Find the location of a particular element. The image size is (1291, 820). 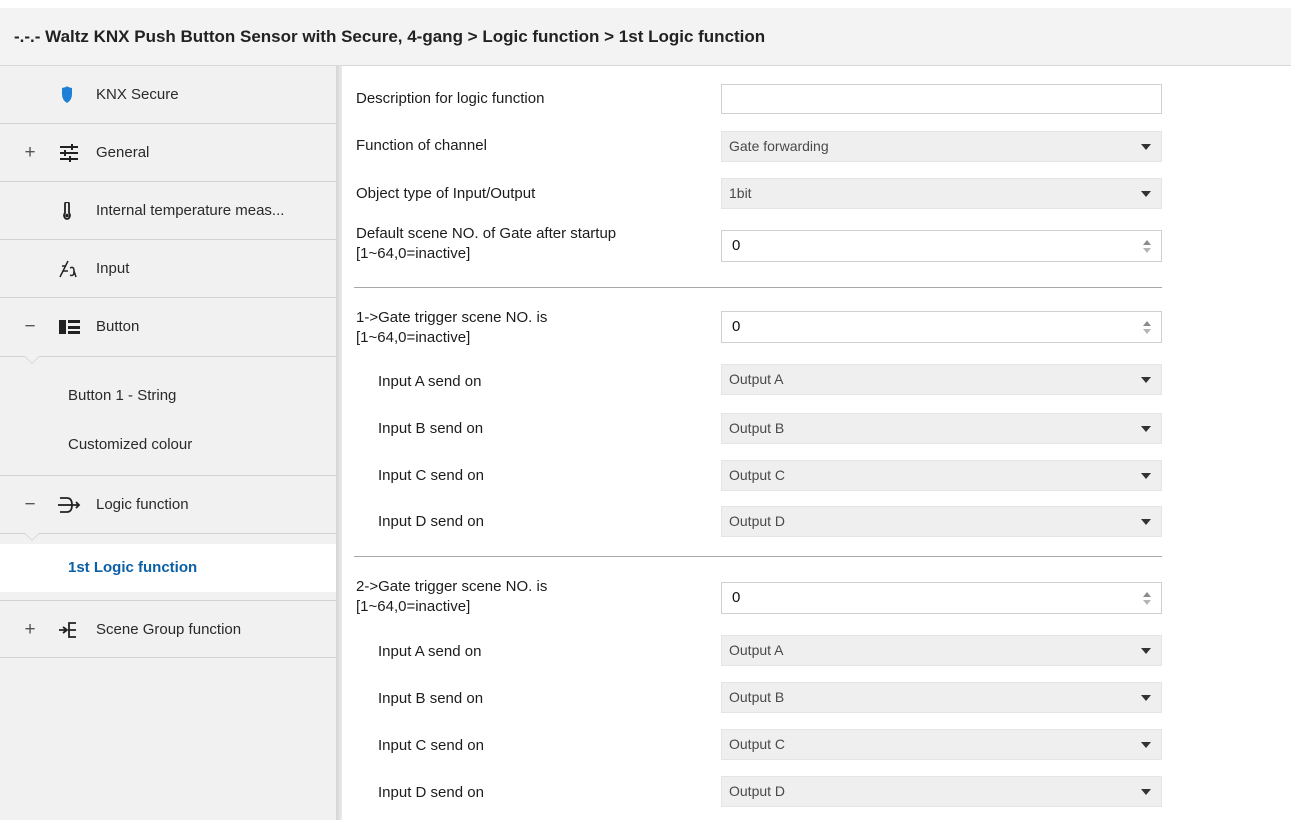

sidebar-item-logic-function: − Logic function is located at coordinates (168, 504).